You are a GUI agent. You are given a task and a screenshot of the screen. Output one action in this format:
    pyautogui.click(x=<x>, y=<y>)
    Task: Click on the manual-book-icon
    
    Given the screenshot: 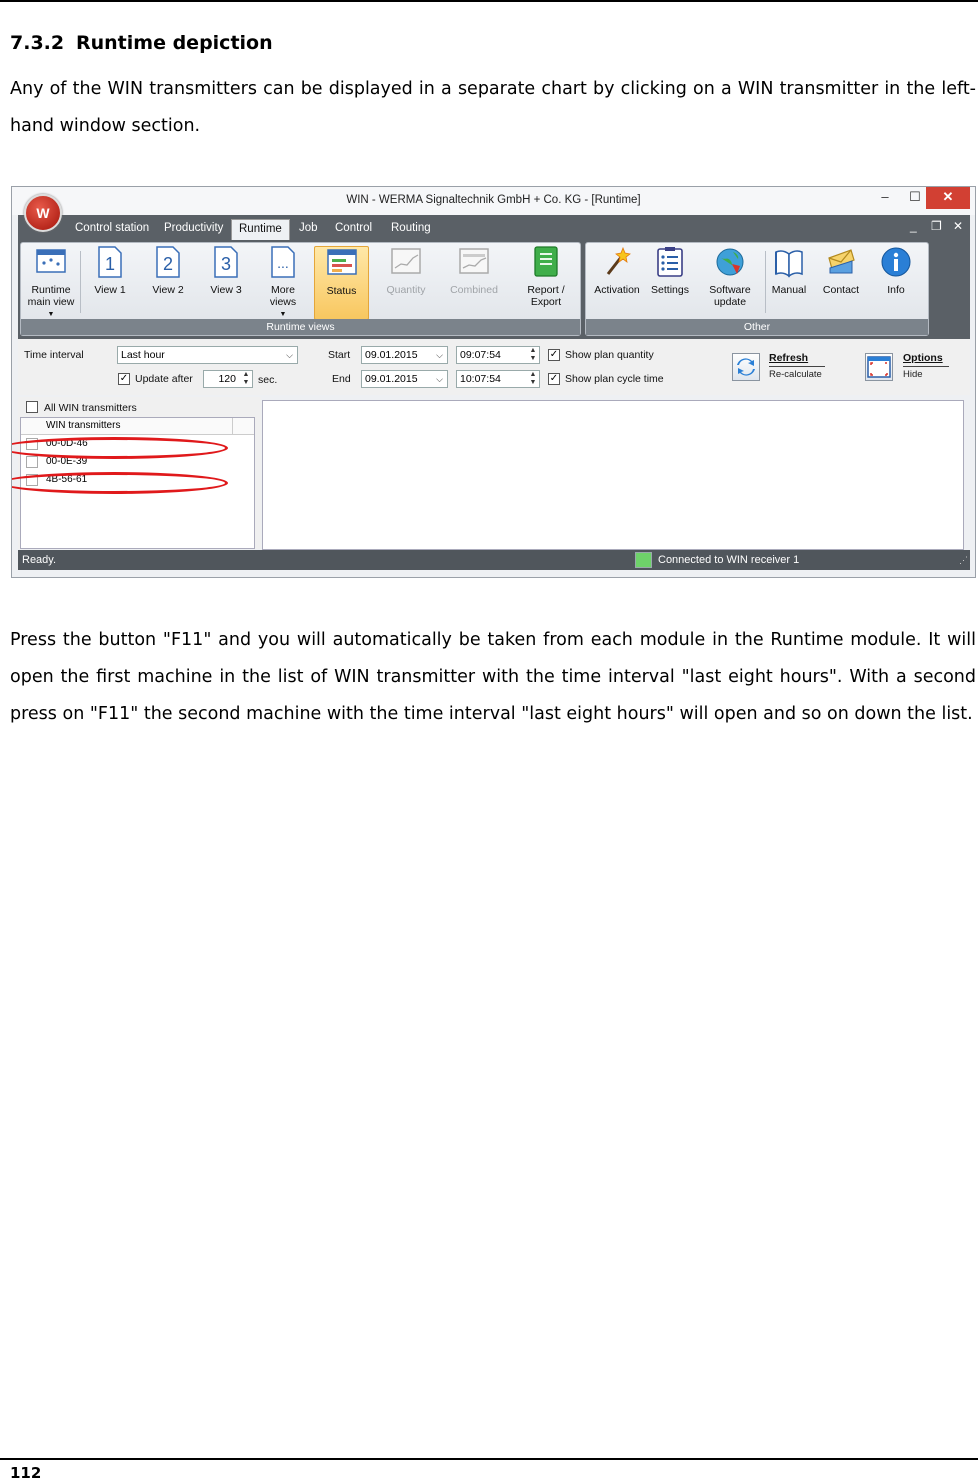 What is the action you would take?
    pyautogui.click(x=789, y=264)
    